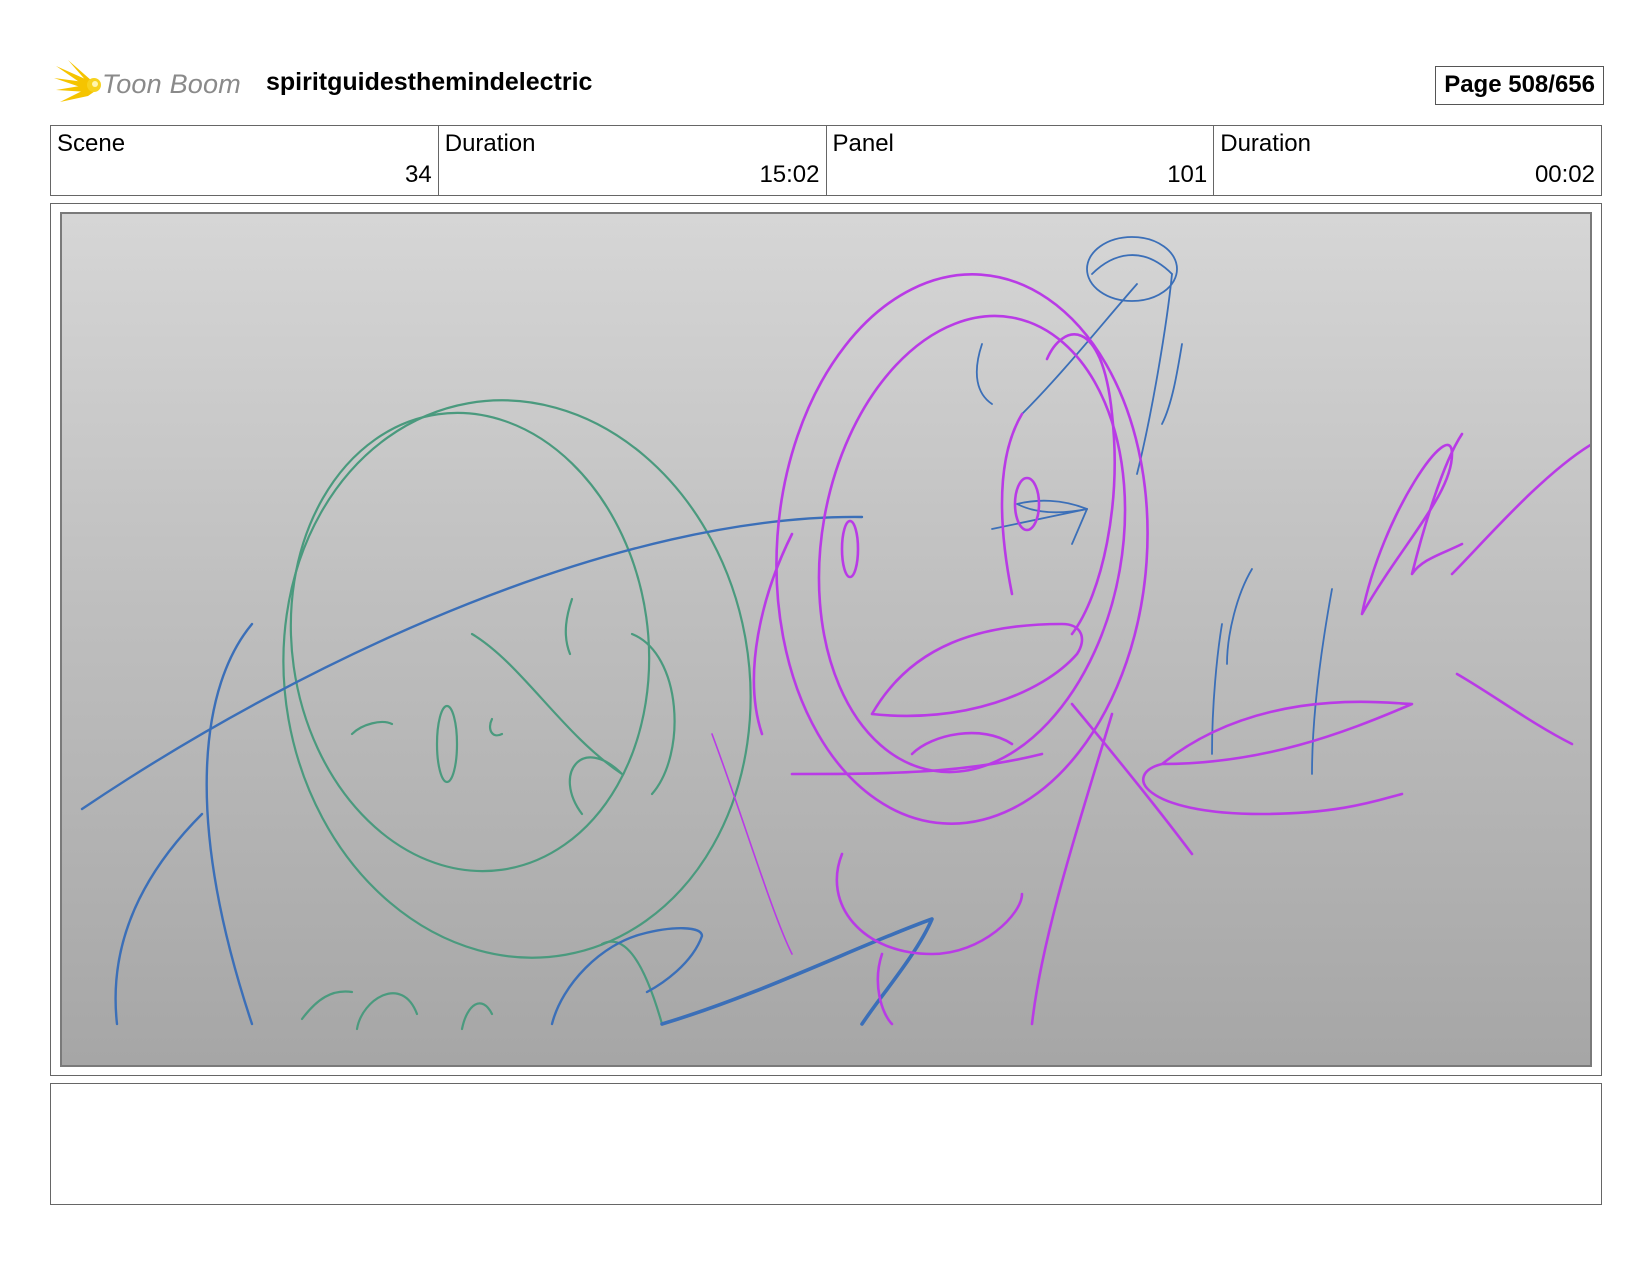 The height and width of the screenshot is (1275, 1650). What do you see at coordinates (1187, 174) in the screenshot?
I see `panel-value: 101` at bounding box center [1187, 174].